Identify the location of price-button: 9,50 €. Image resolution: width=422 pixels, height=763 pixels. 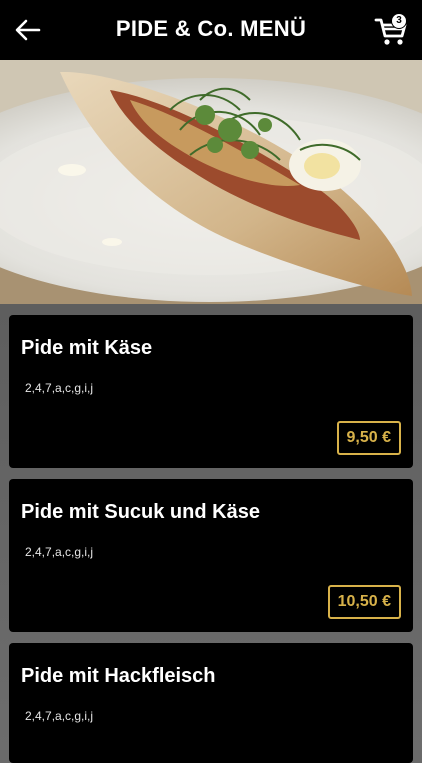
(368, 438).